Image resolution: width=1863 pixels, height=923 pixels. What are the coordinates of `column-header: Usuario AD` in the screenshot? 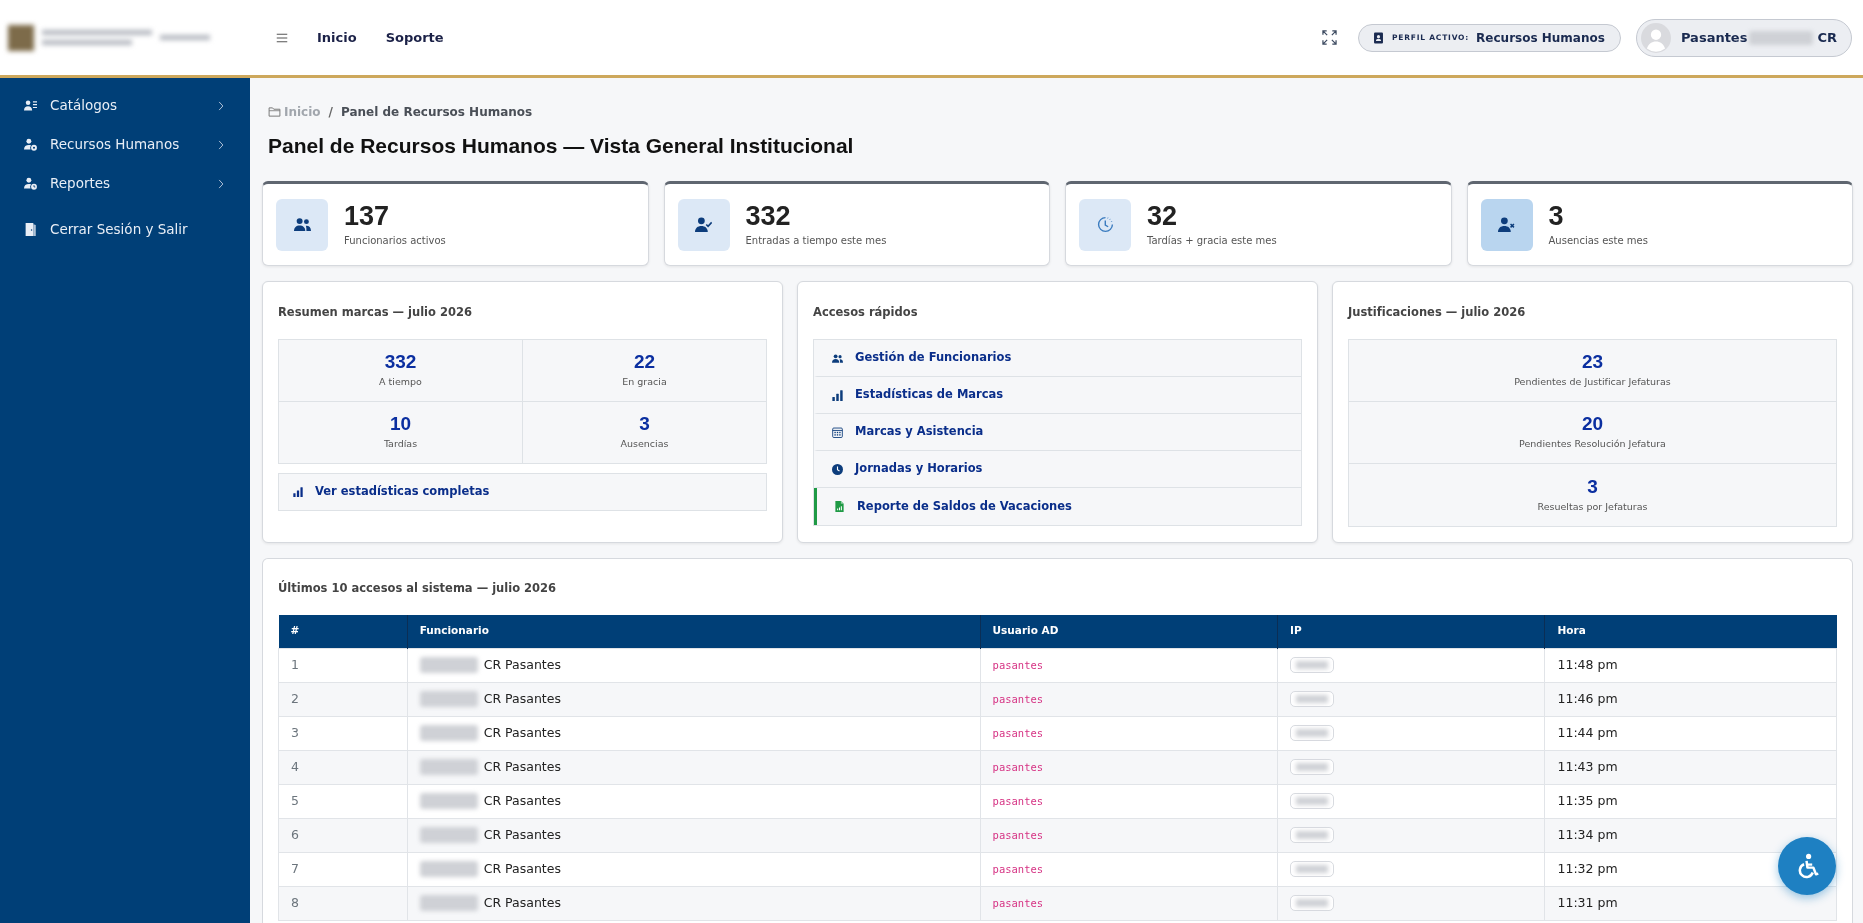 It's located at (1129, 631).